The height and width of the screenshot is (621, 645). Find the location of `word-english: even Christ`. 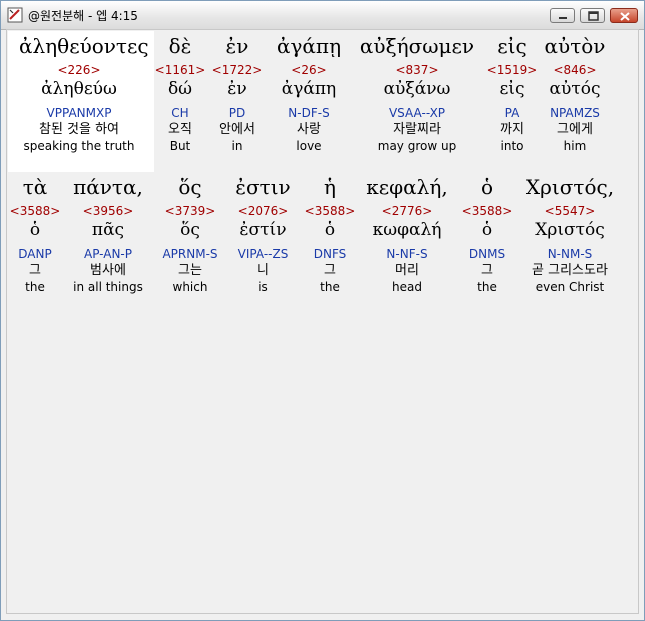

word-english: even Christ is located at coordinates (570, 287).